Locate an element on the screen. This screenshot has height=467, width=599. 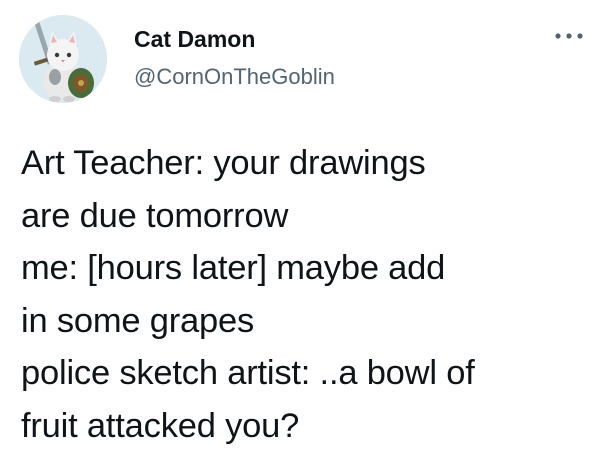
more-horizontal-icon is located at coordinates (569, 36).